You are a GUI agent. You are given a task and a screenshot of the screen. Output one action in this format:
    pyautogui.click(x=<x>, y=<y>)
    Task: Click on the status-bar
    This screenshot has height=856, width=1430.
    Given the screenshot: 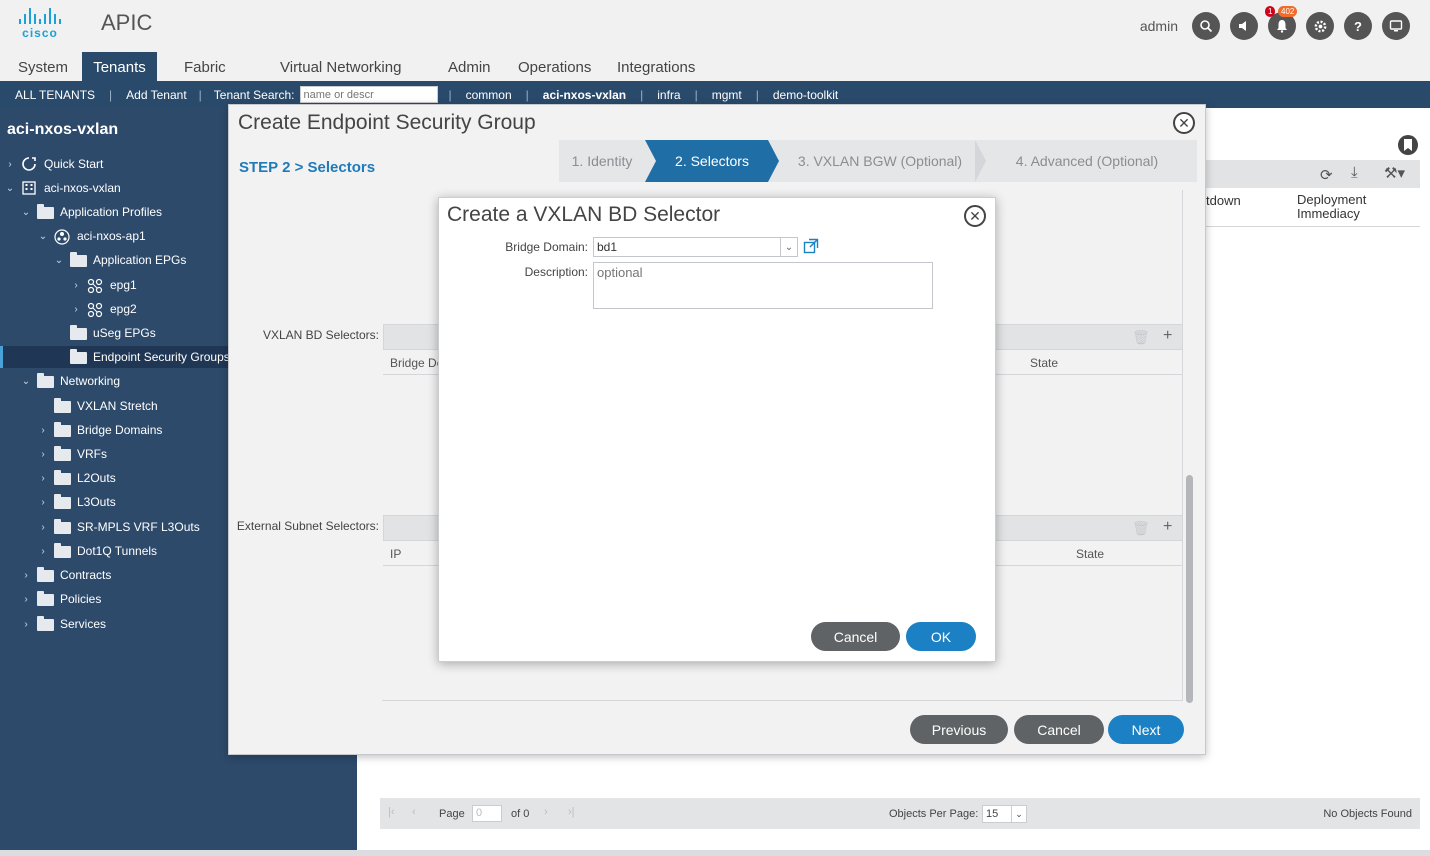 What is the action you would take?
    pyautogui.click(x=715, y=853)
    